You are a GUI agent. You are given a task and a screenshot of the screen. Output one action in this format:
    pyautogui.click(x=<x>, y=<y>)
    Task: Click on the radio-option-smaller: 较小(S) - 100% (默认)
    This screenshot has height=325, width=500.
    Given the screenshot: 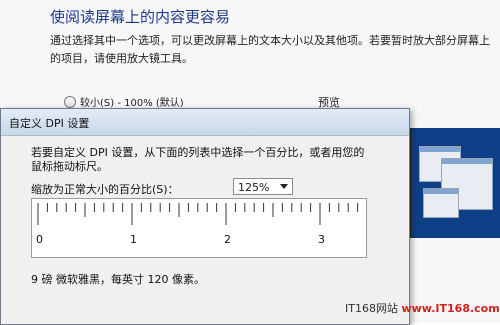 What is the action you would take?
    pyautogui.click(x=124, y=101)
    